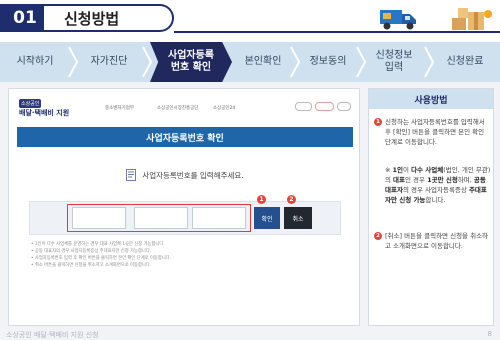 The image size is (500, 340). I want to click on step-label: 자가진단, so click(109, 61).